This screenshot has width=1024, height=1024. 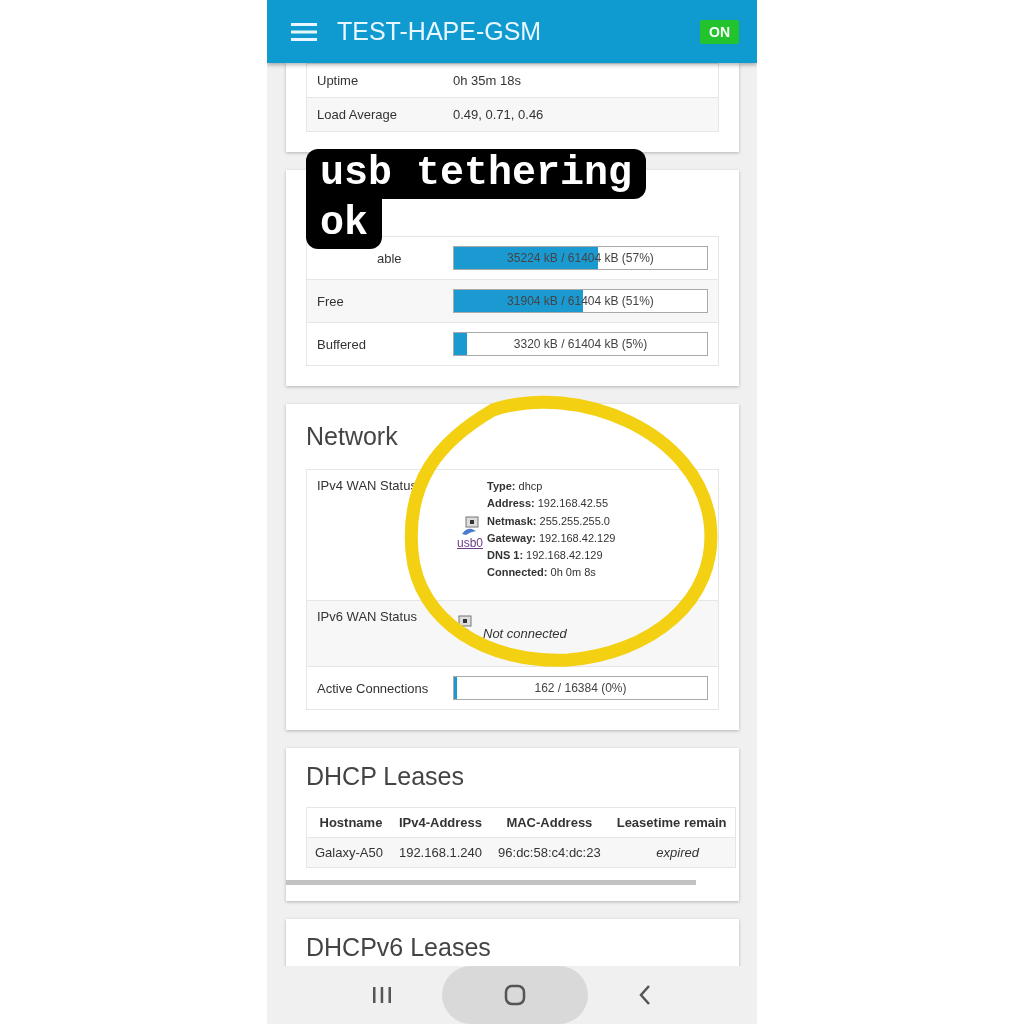 I want to click on detail-text: Connected: 0h 0m 8s, so click(x=542, y=573).